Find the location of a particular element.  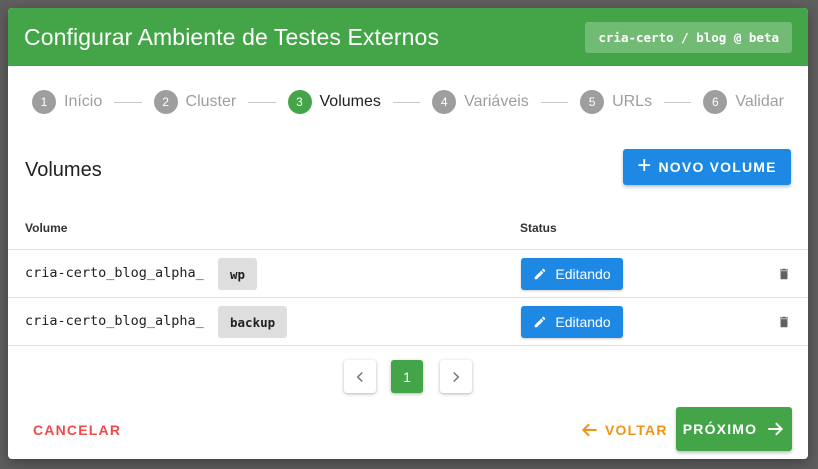

step-label: Cluster is located at coordinates (211, 101).